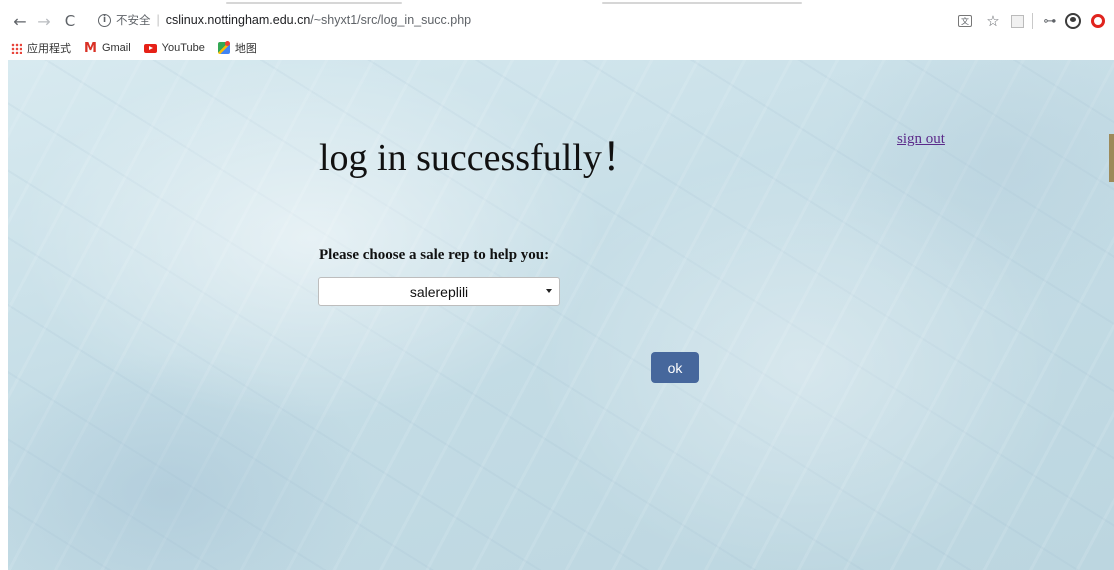 The height and width of the screenshot is (570, 1114). I want to click on security-label: 不安全, so click(133, 20).